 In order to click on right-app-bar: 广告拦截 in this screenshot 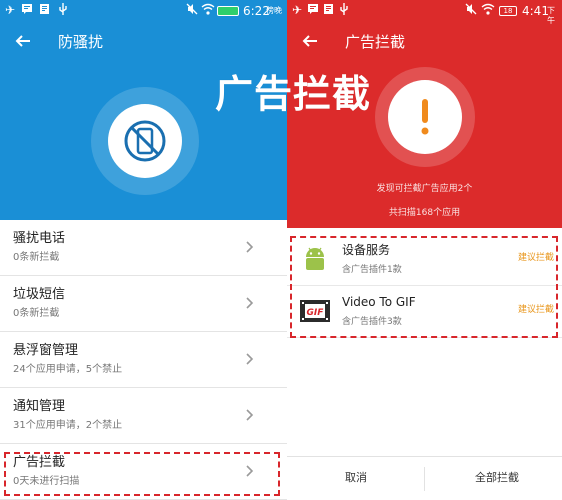, I will do `click(424, 43)`.